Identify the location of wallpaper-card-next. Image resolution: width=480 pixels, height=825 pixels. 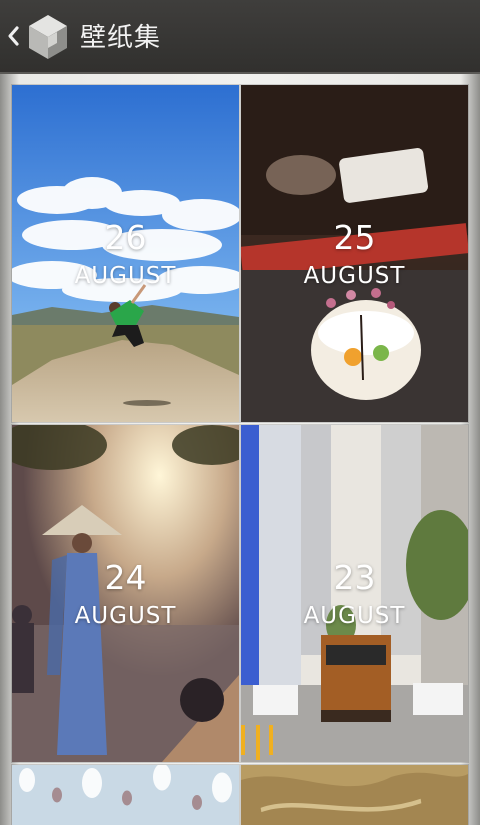
(125, 795).